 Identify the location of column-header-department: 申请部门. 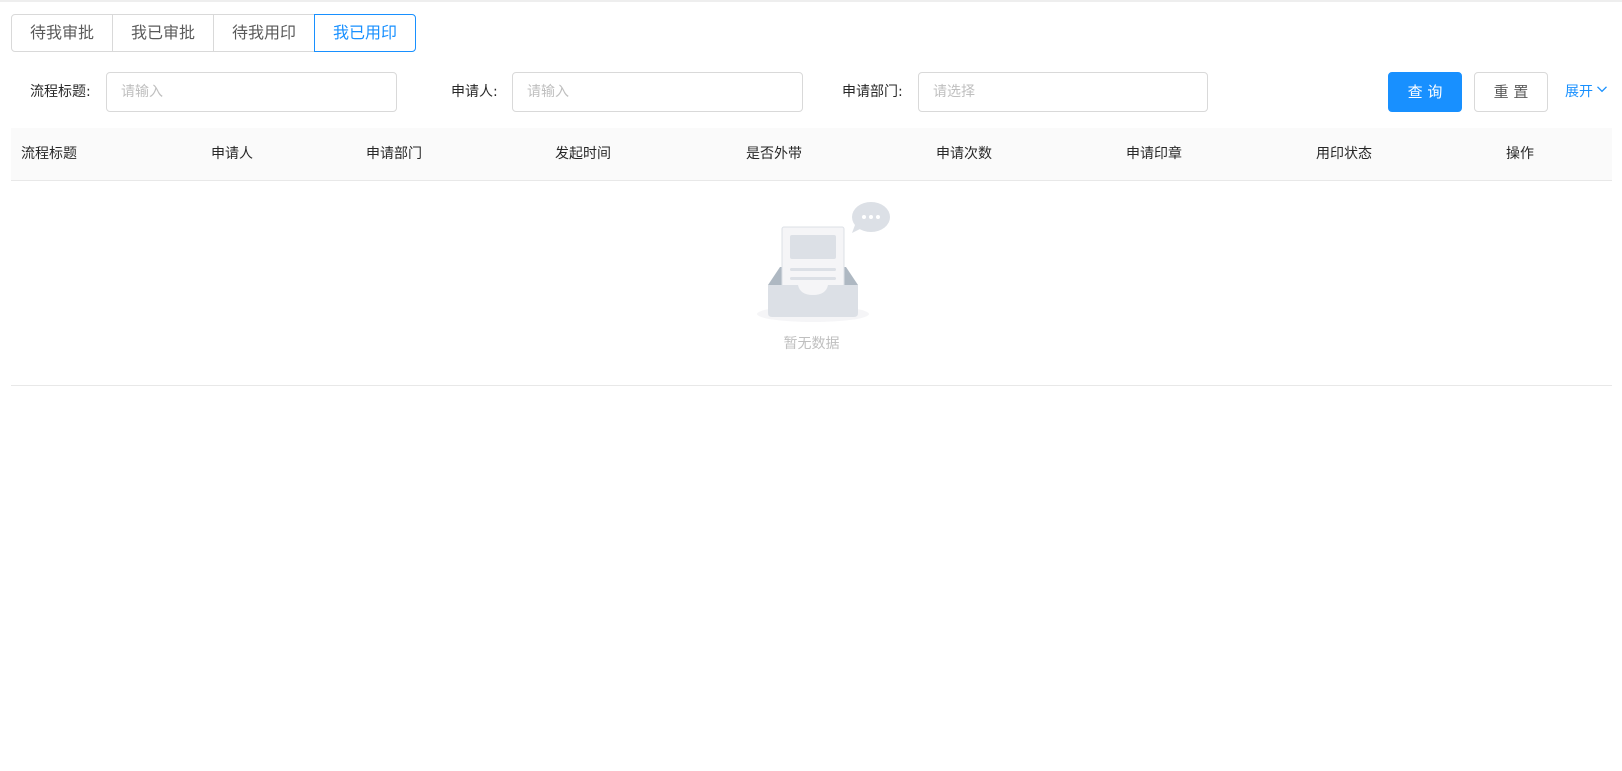
(394, 154).